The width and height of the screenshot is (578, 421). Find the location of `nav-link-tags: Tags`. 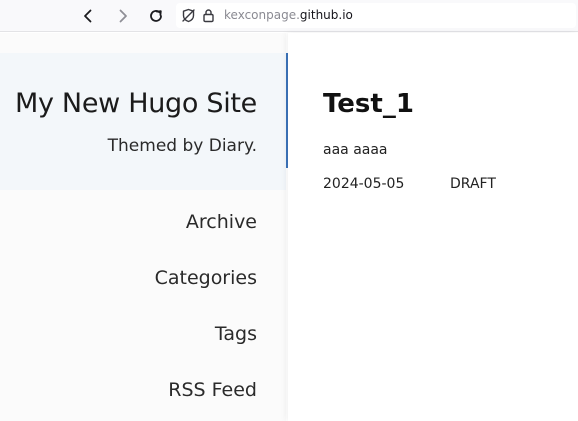

nav-link-tags: Tags is located at coordinates (236, 334).